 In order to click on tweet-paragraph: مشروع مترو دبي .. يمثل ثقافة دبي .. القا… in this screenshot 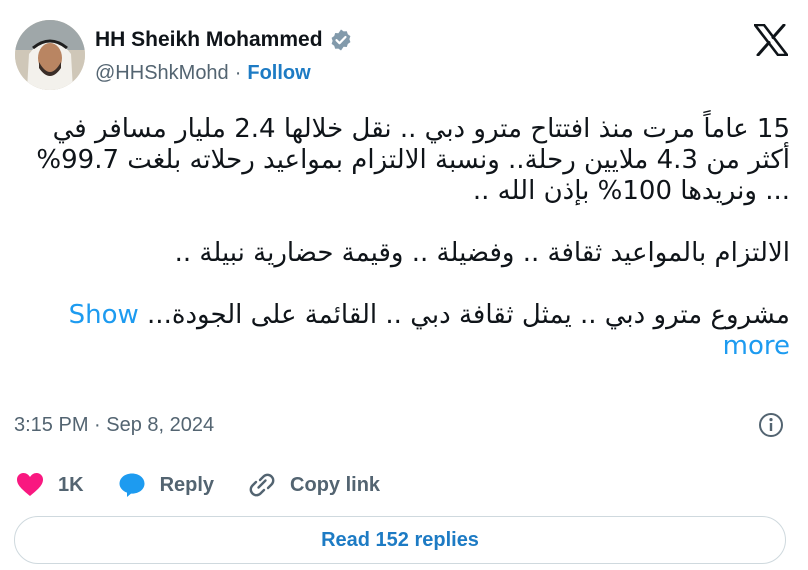, I will do `click(402, 331)`.